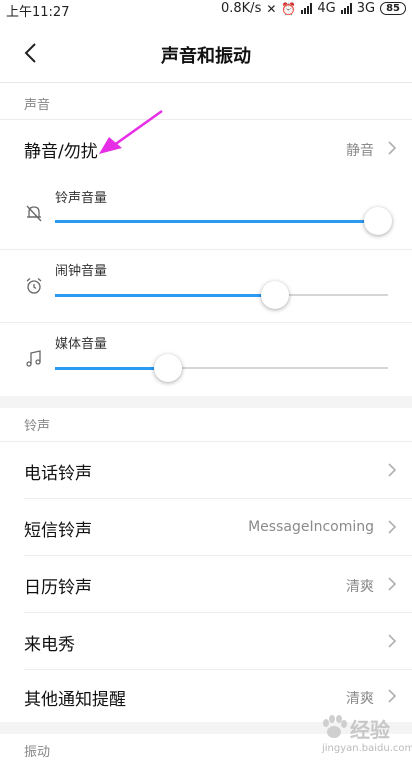  I want to click on watermark-url: jingyan.baidu.com, so click(367, 748).